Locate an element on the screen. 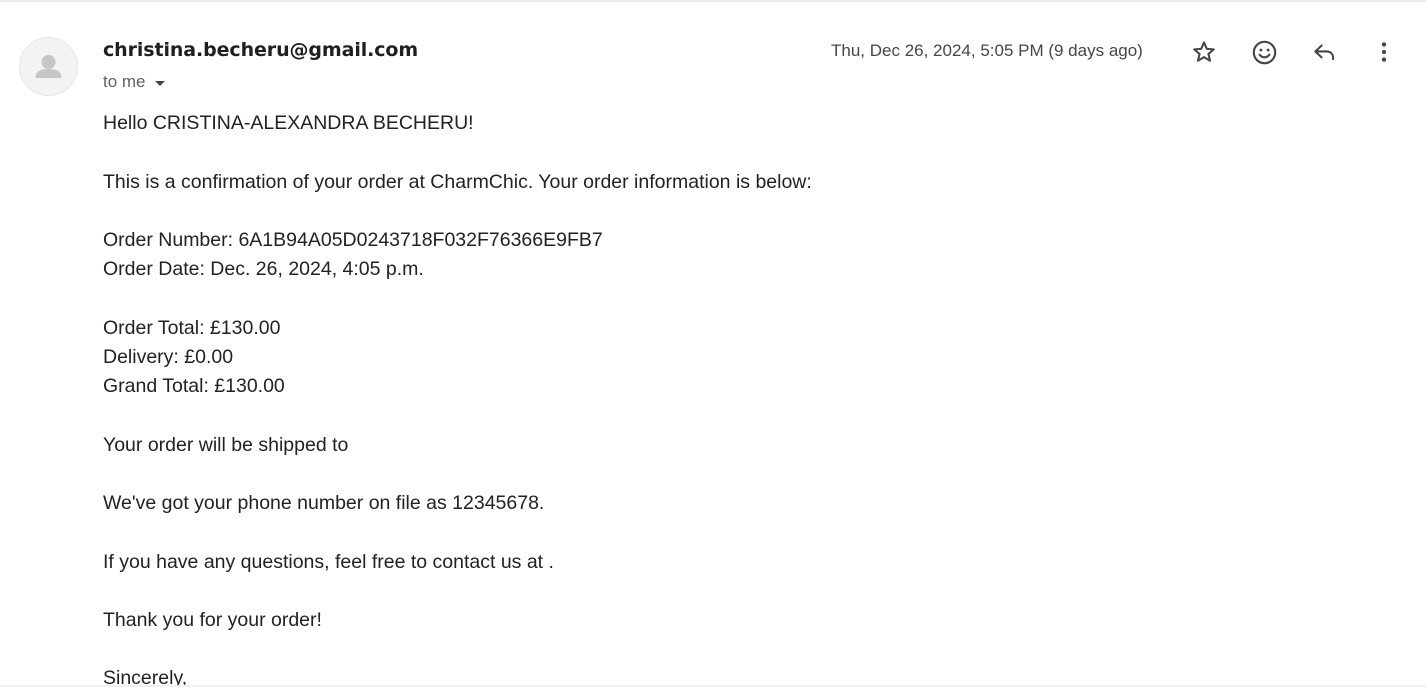  grand-total-line: Grand Total: £130.00 is located at coordinates (194, 386).